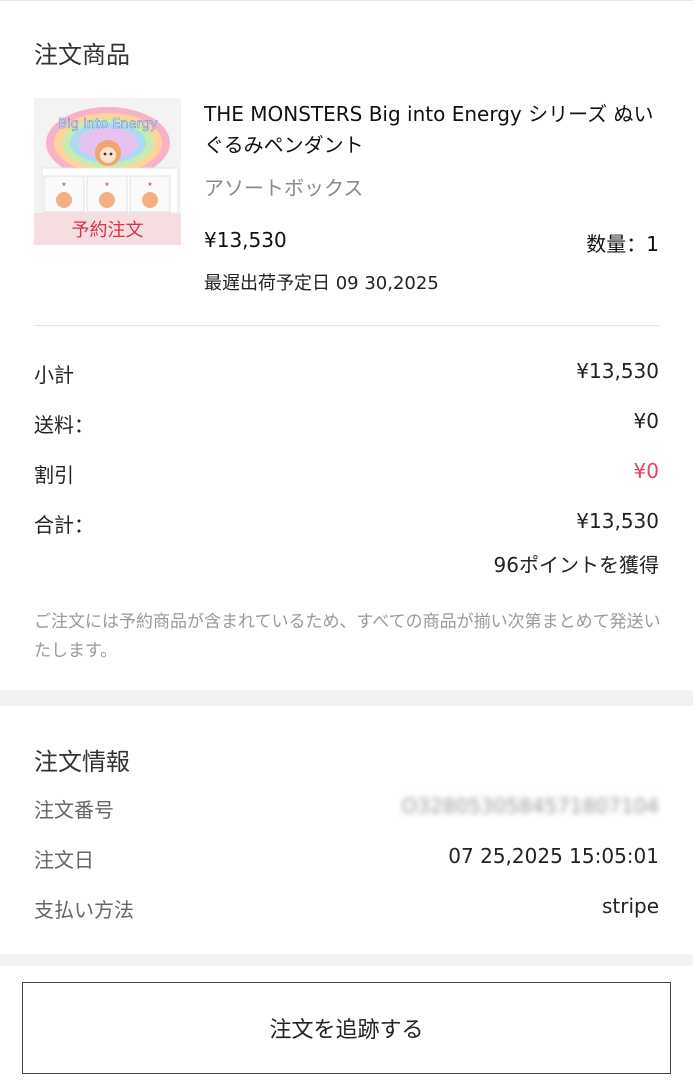 Image resolution: width=693 pixels, height=1080 pixels. I want to click on order-info-title: 注文情報, so click(82, 762).